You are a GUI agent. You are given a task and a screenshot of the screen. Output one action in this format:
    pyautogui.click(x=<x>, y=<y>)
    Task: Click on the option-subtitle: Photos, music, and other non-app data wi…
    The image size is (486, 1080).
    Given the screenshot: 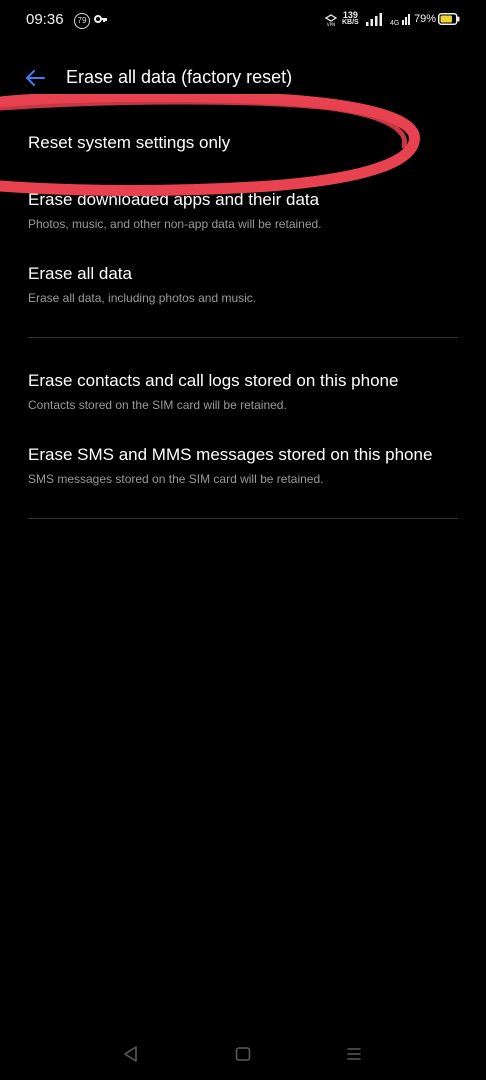 What is the action you would take?
    pyautogui.click(x=175, y=224)
    